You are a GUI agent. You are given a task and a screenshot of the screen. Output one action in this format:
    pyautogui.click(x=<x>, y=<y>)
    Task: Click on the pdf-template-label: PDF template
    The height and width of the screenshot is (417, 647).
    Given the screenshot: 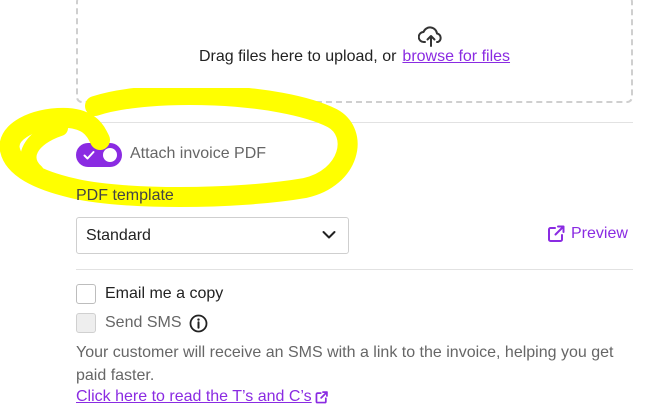 What is the action you would take?
    pyautogui.click(x=125, y=195)
    